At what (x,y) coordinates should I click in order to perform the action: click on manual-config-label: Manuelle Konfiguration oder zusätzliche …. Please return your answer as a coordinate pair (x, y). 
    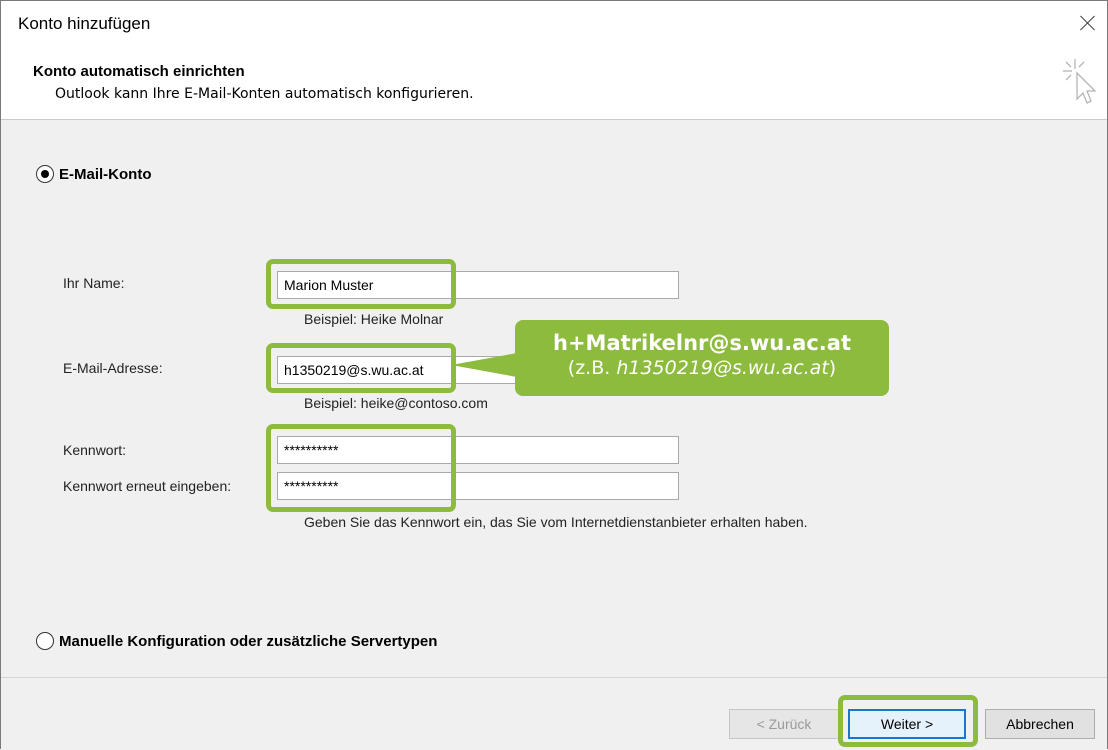
    Looking at the image, I should click on (248, 641).